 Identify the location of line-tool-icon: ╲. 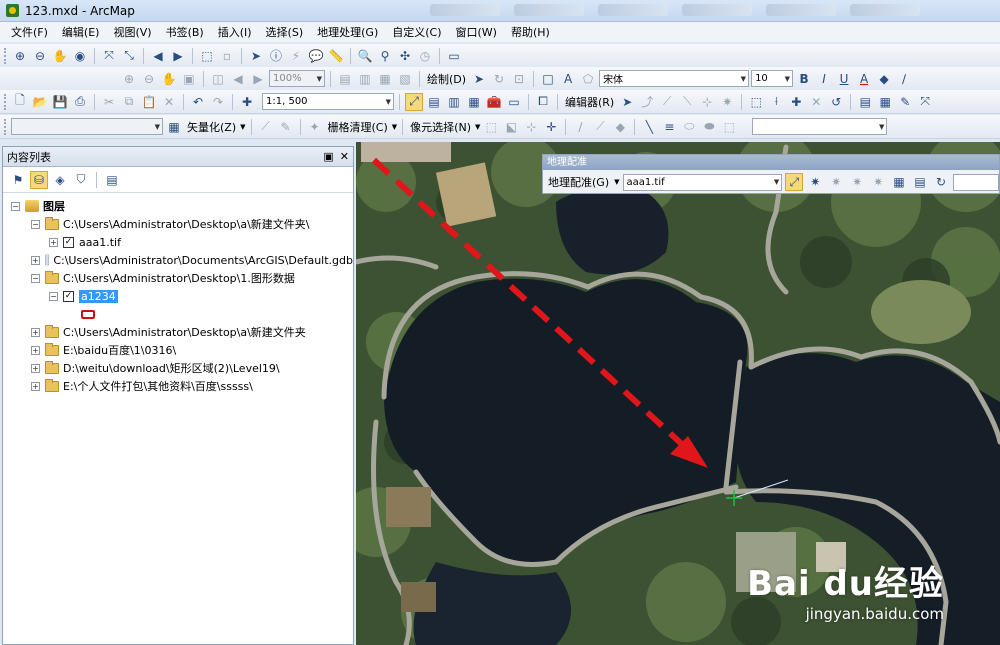
(649, 127).